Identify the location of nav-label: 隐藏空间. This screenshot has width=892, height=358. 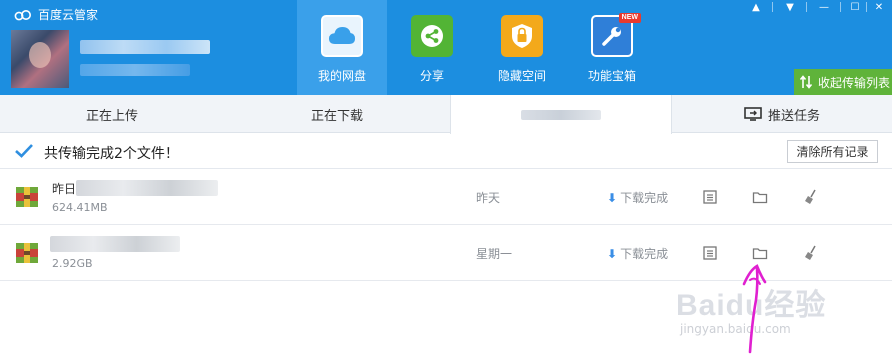
(521, 76).